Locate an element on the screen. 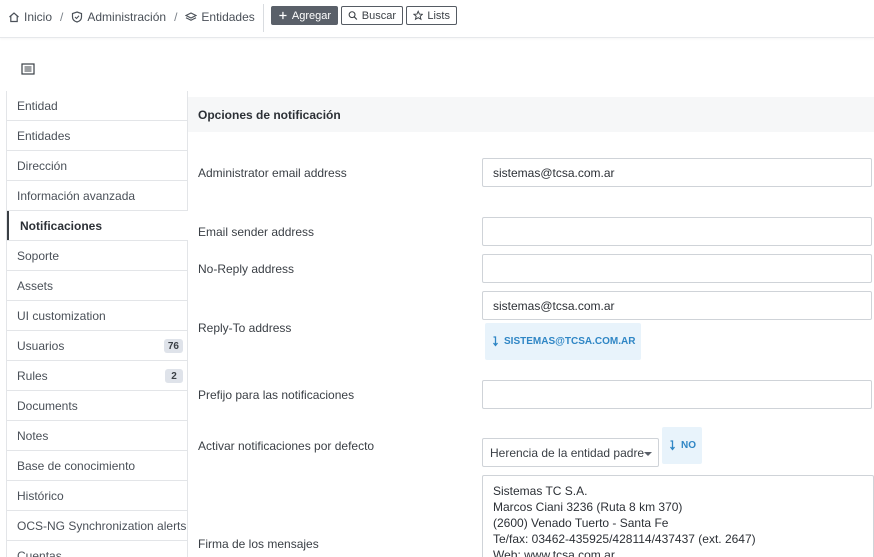 Image resolution: width=874 pixels, height=557 pixels. sidebar-item-base-conocimiento: Base de conocimiento is located at coordinates (97, 466).